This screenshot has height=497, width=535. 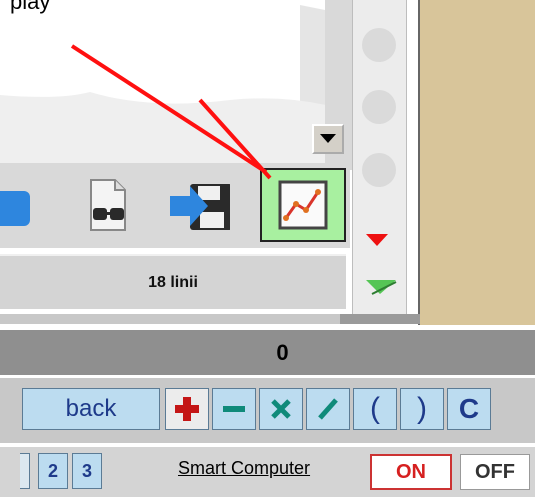 What do you see at coordinates (171, 112) in the screenshot?
I see `annotation-arrows` at bounding box center [171, 112].